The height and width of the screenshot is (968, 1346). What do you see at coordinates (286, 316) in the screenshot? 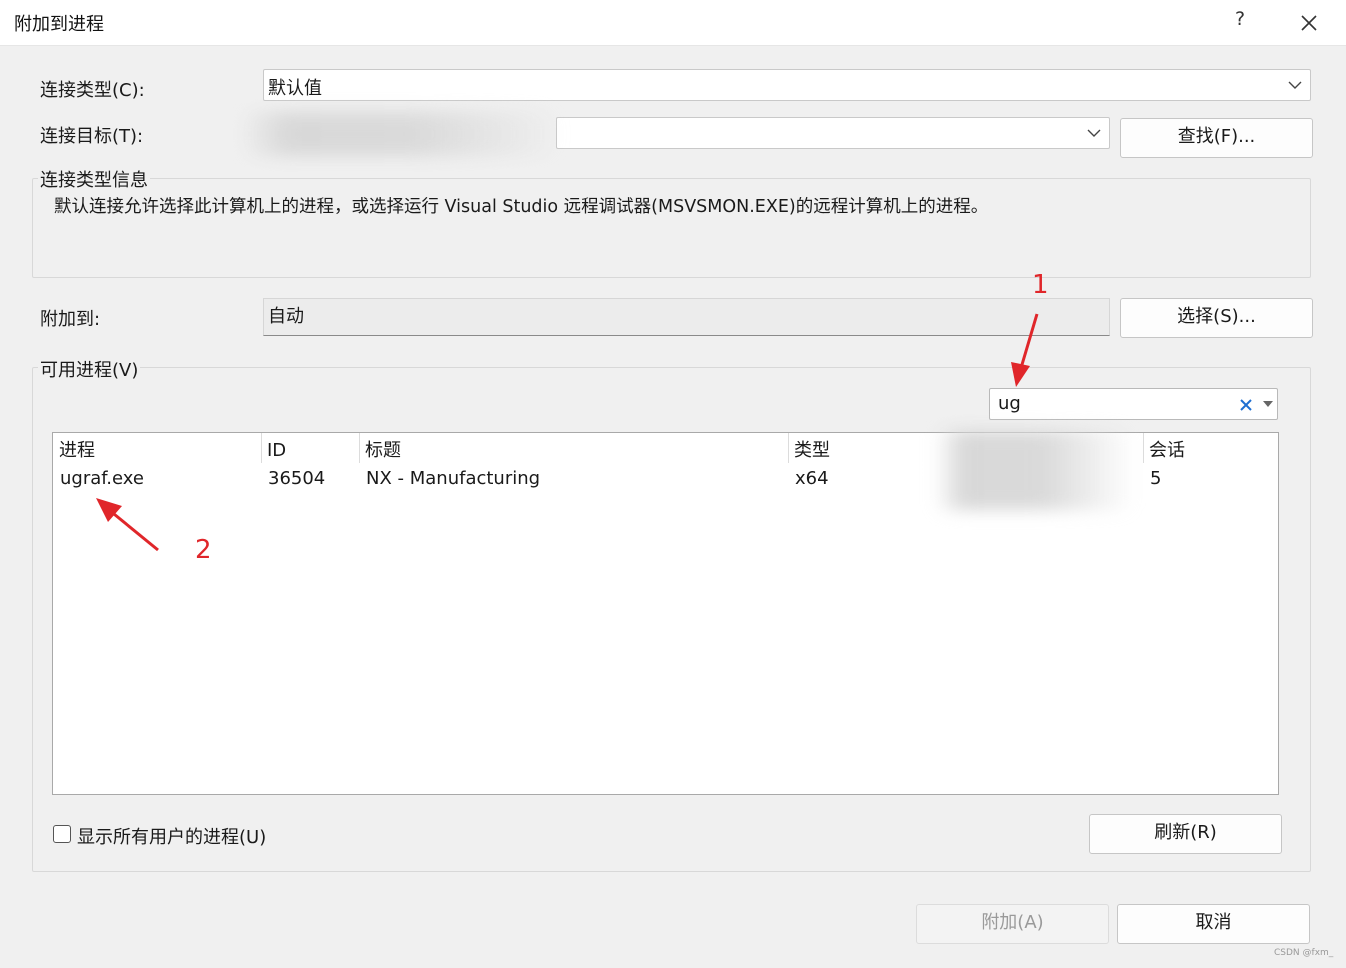
I see `attach-to-value: 自动` at bounding box center [286, 316].